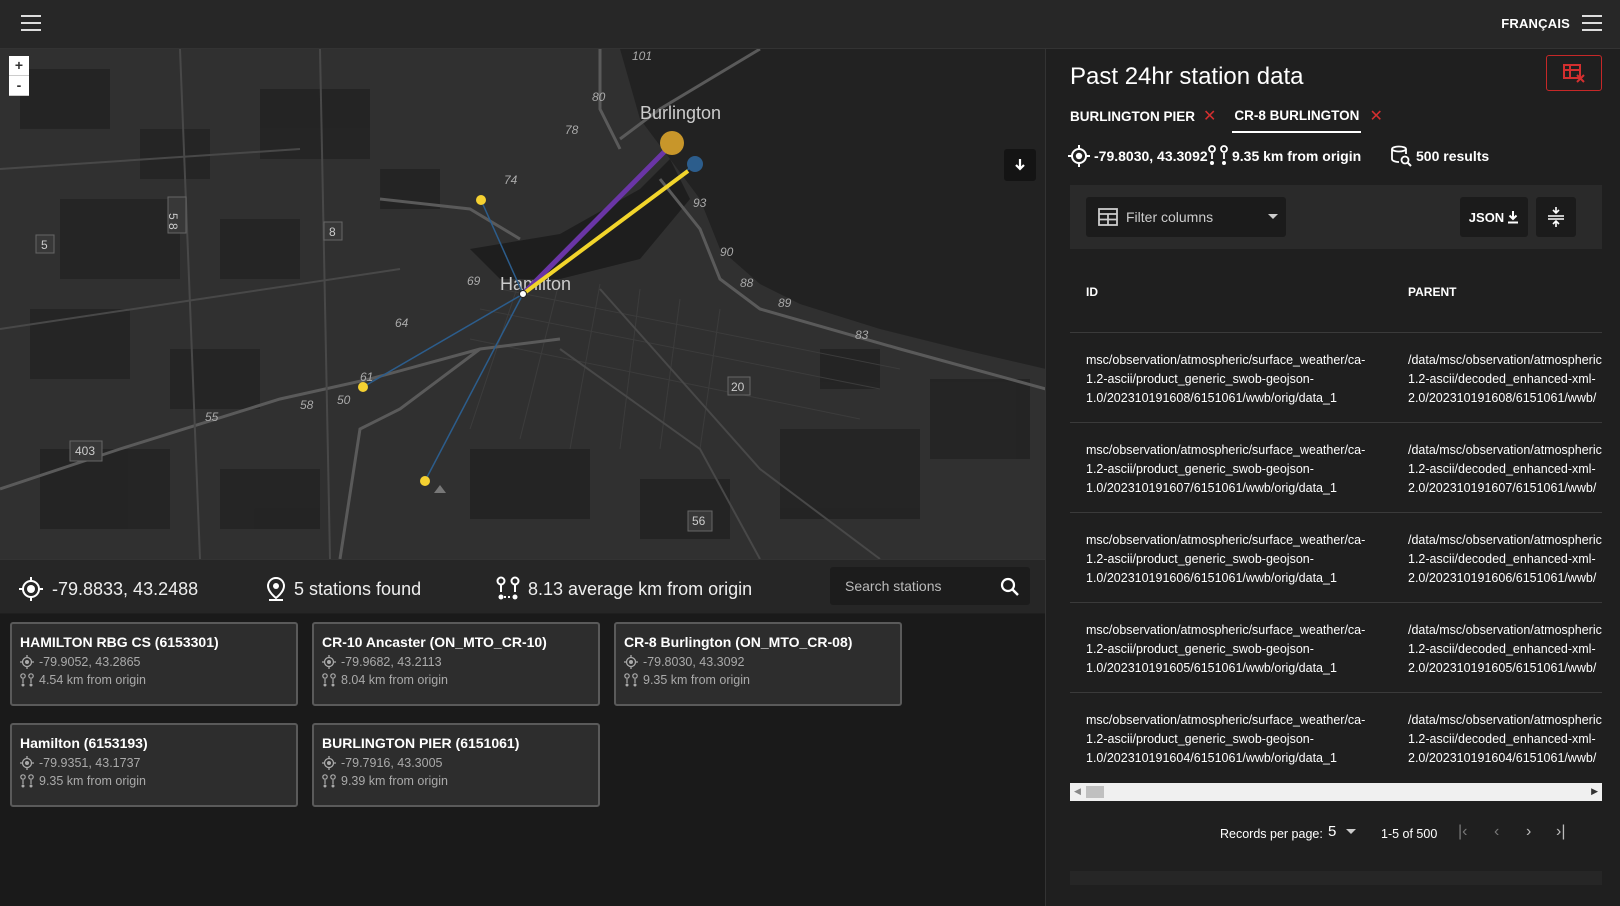  I want to click on station-marker-cr10, so click(363, 387).